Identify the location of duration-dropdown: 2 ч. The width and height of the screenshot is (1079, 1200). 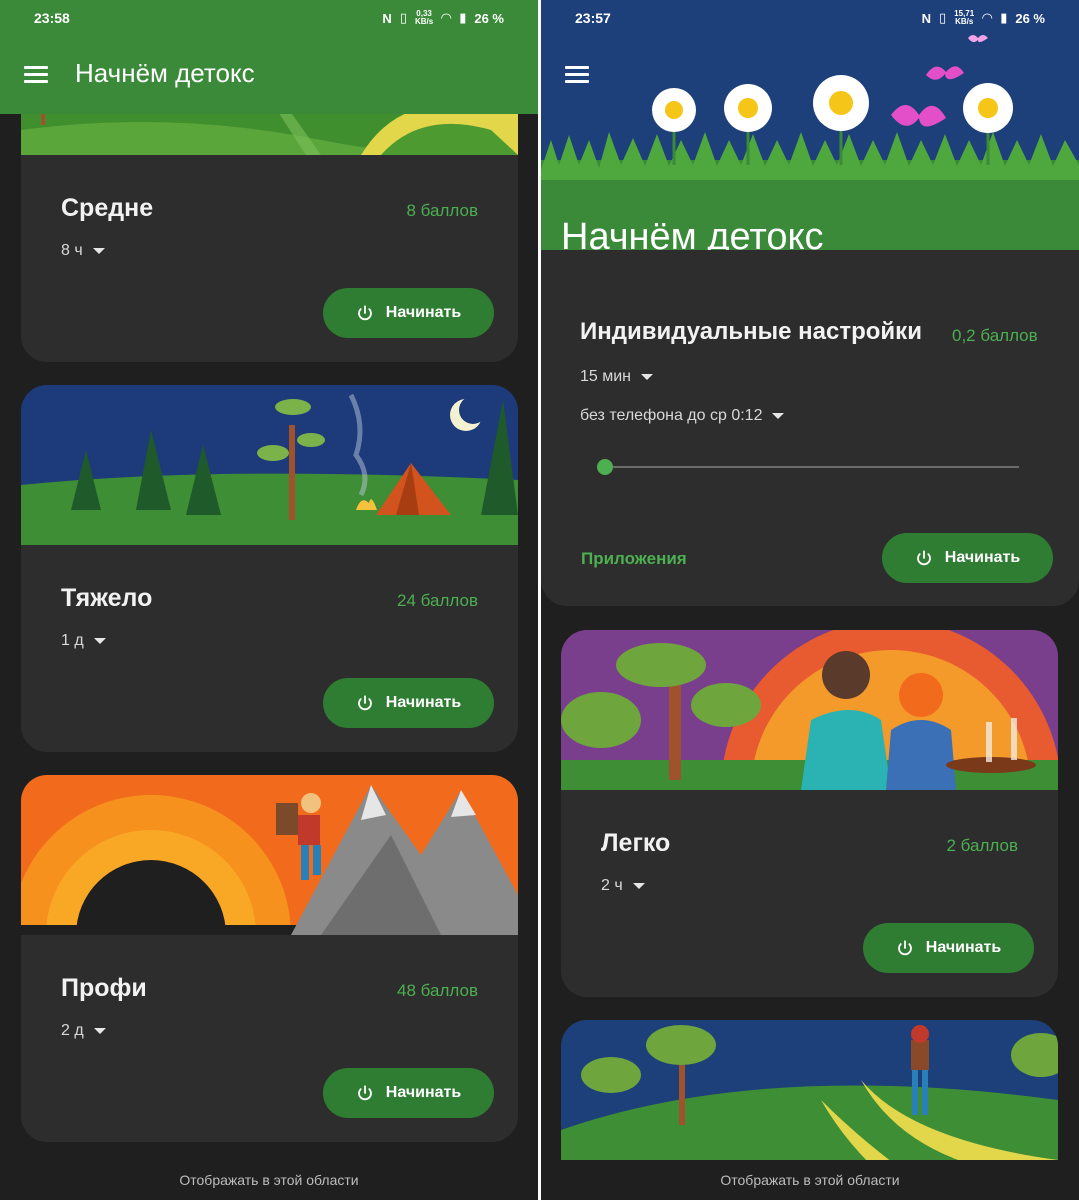
(623, 886).